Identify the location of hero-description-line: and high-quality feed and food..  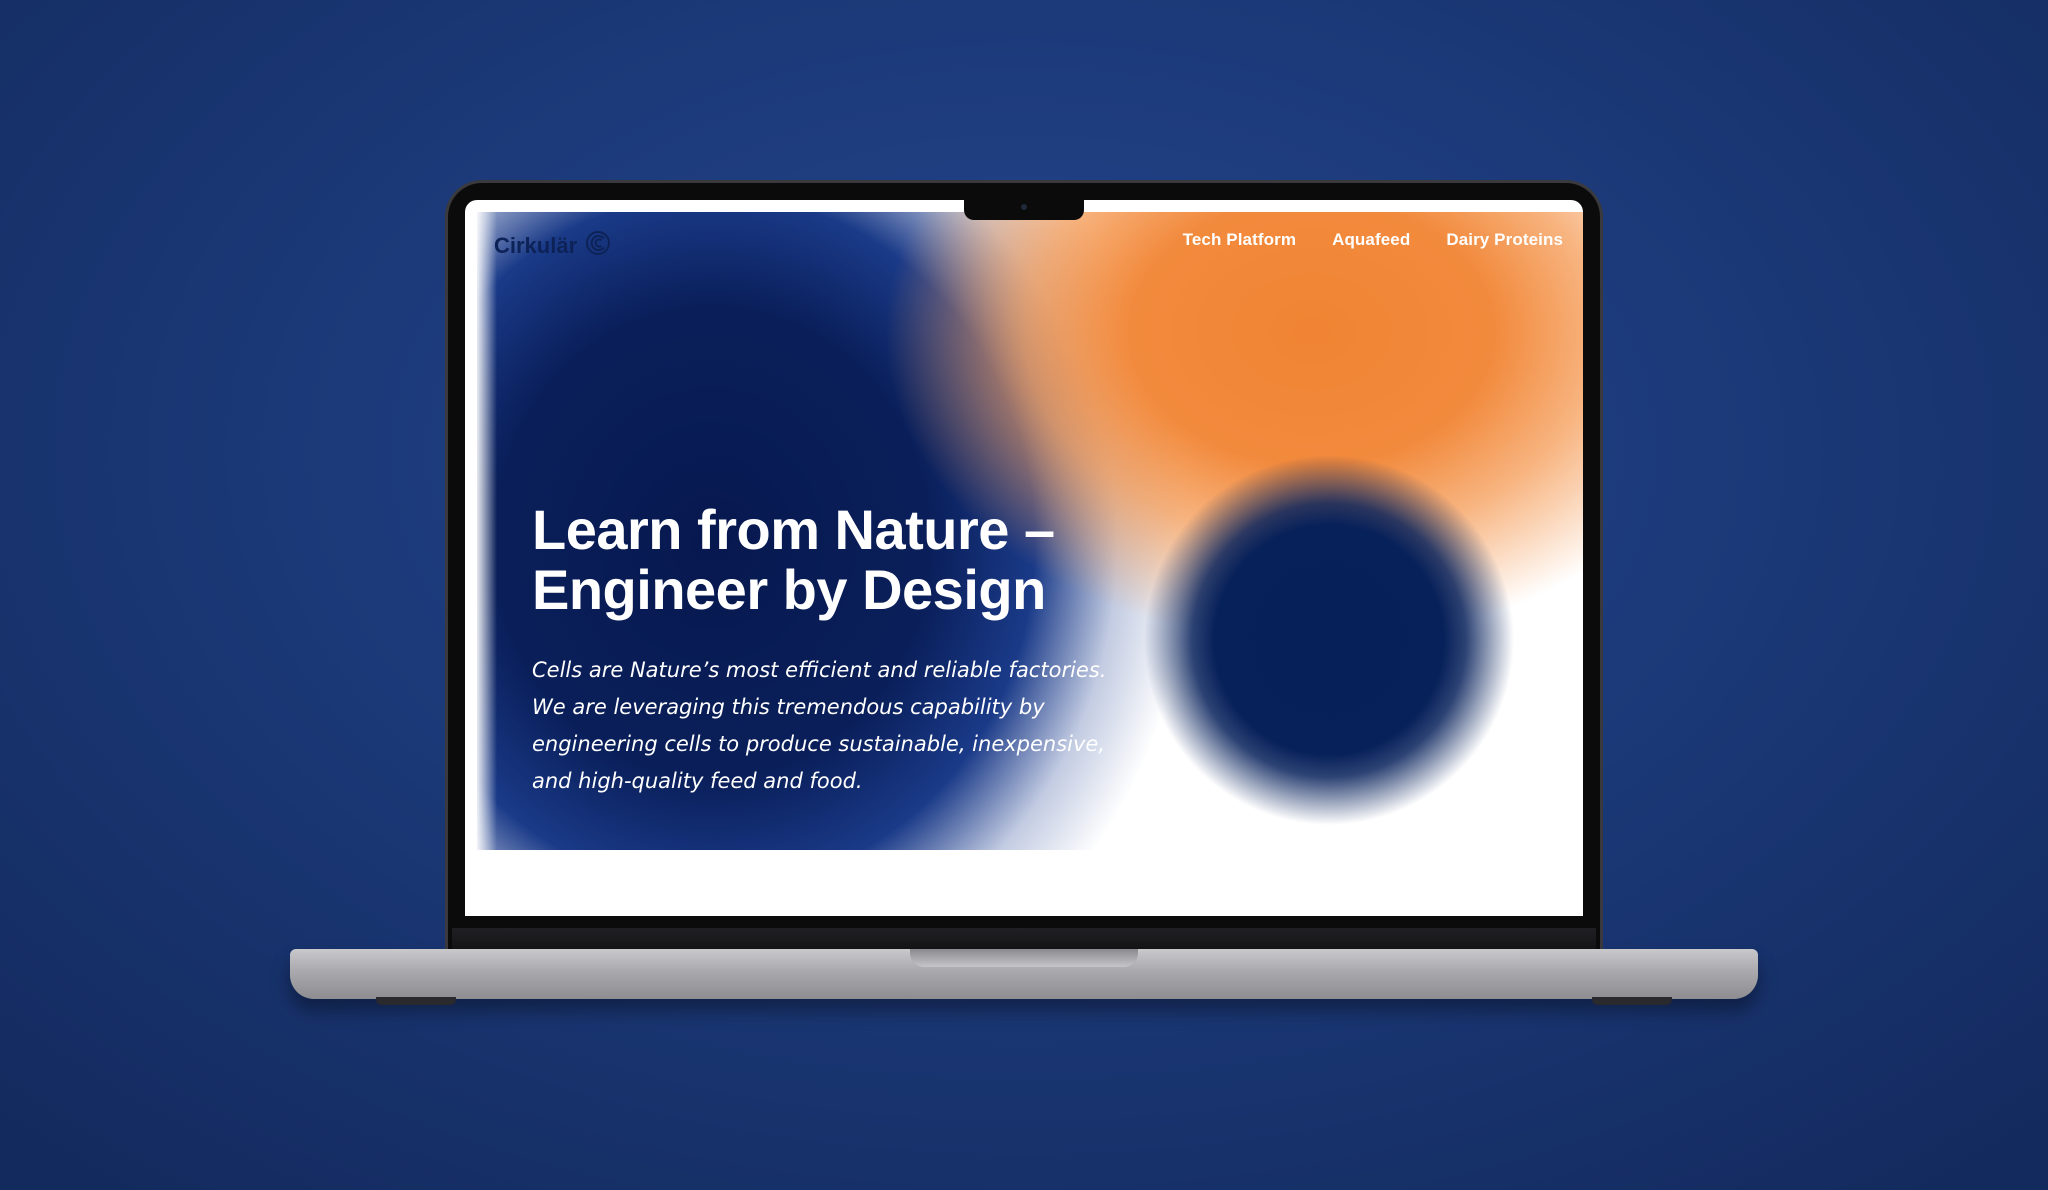
(697, 781).